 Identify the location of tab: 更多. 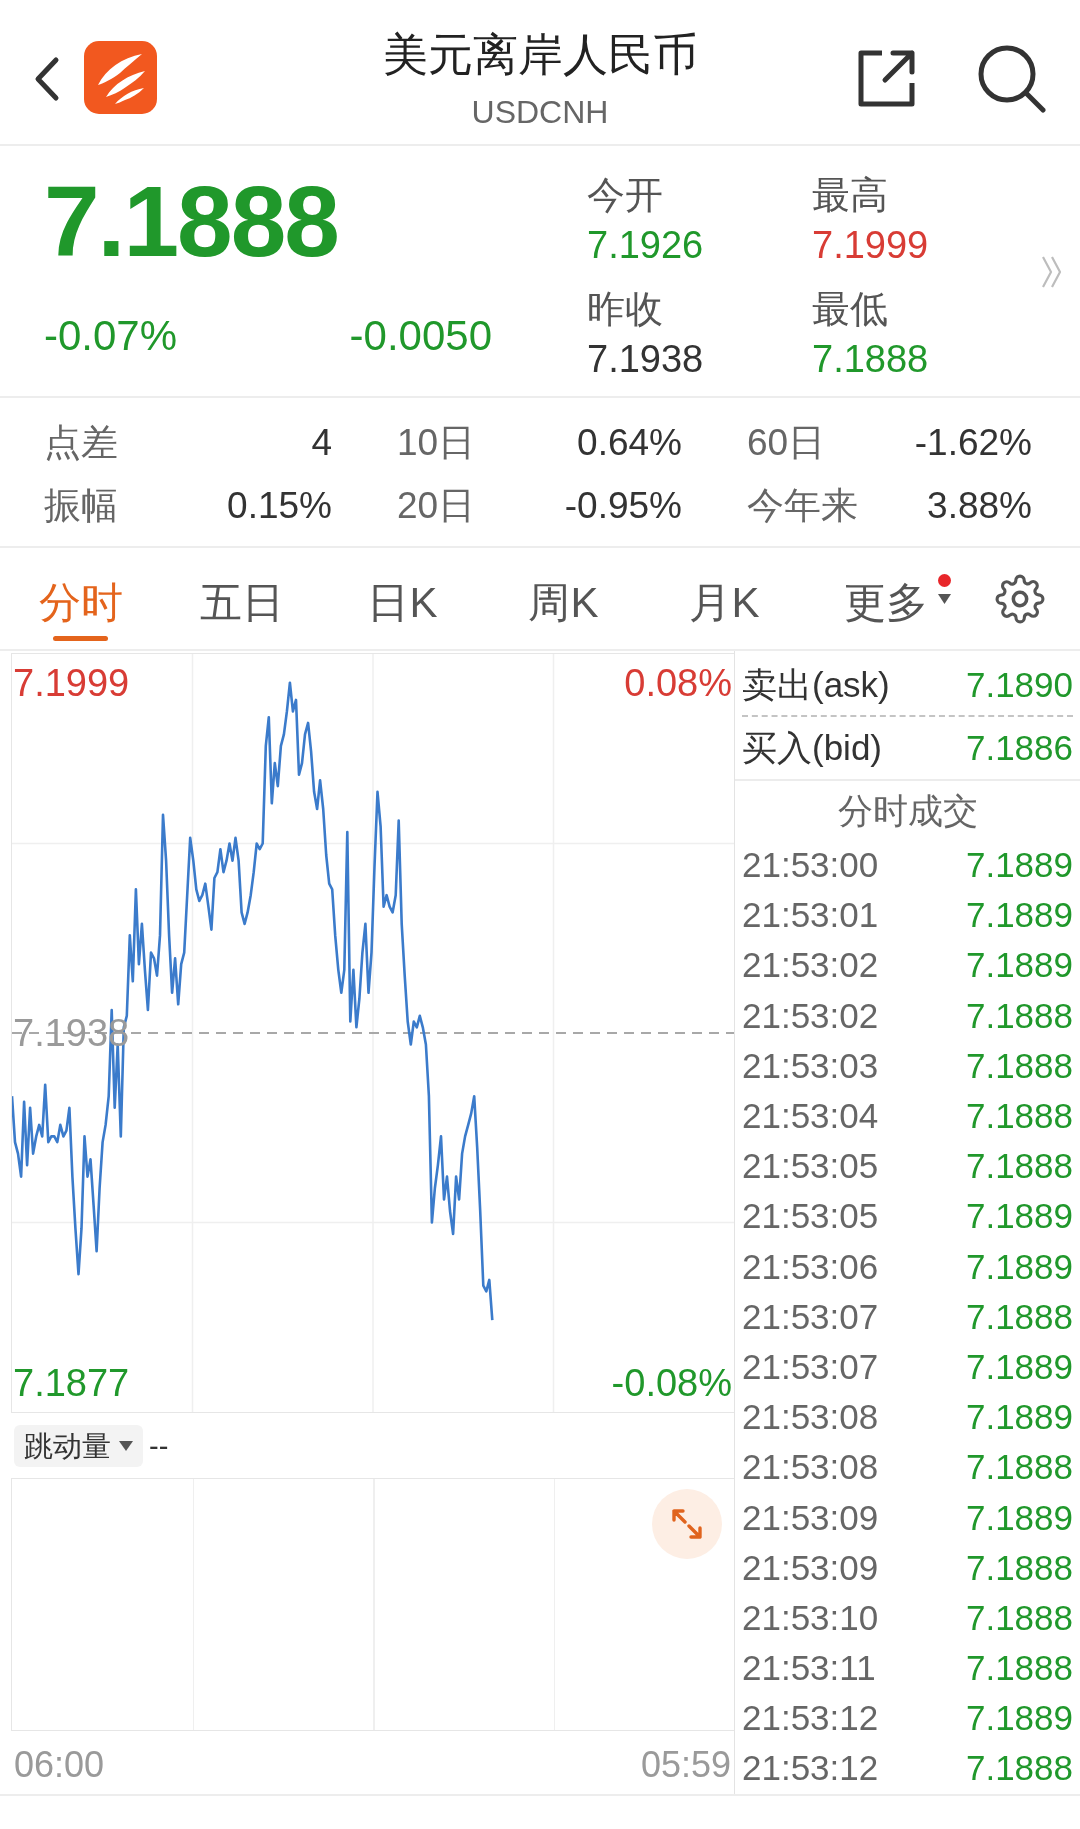
(885, 598).